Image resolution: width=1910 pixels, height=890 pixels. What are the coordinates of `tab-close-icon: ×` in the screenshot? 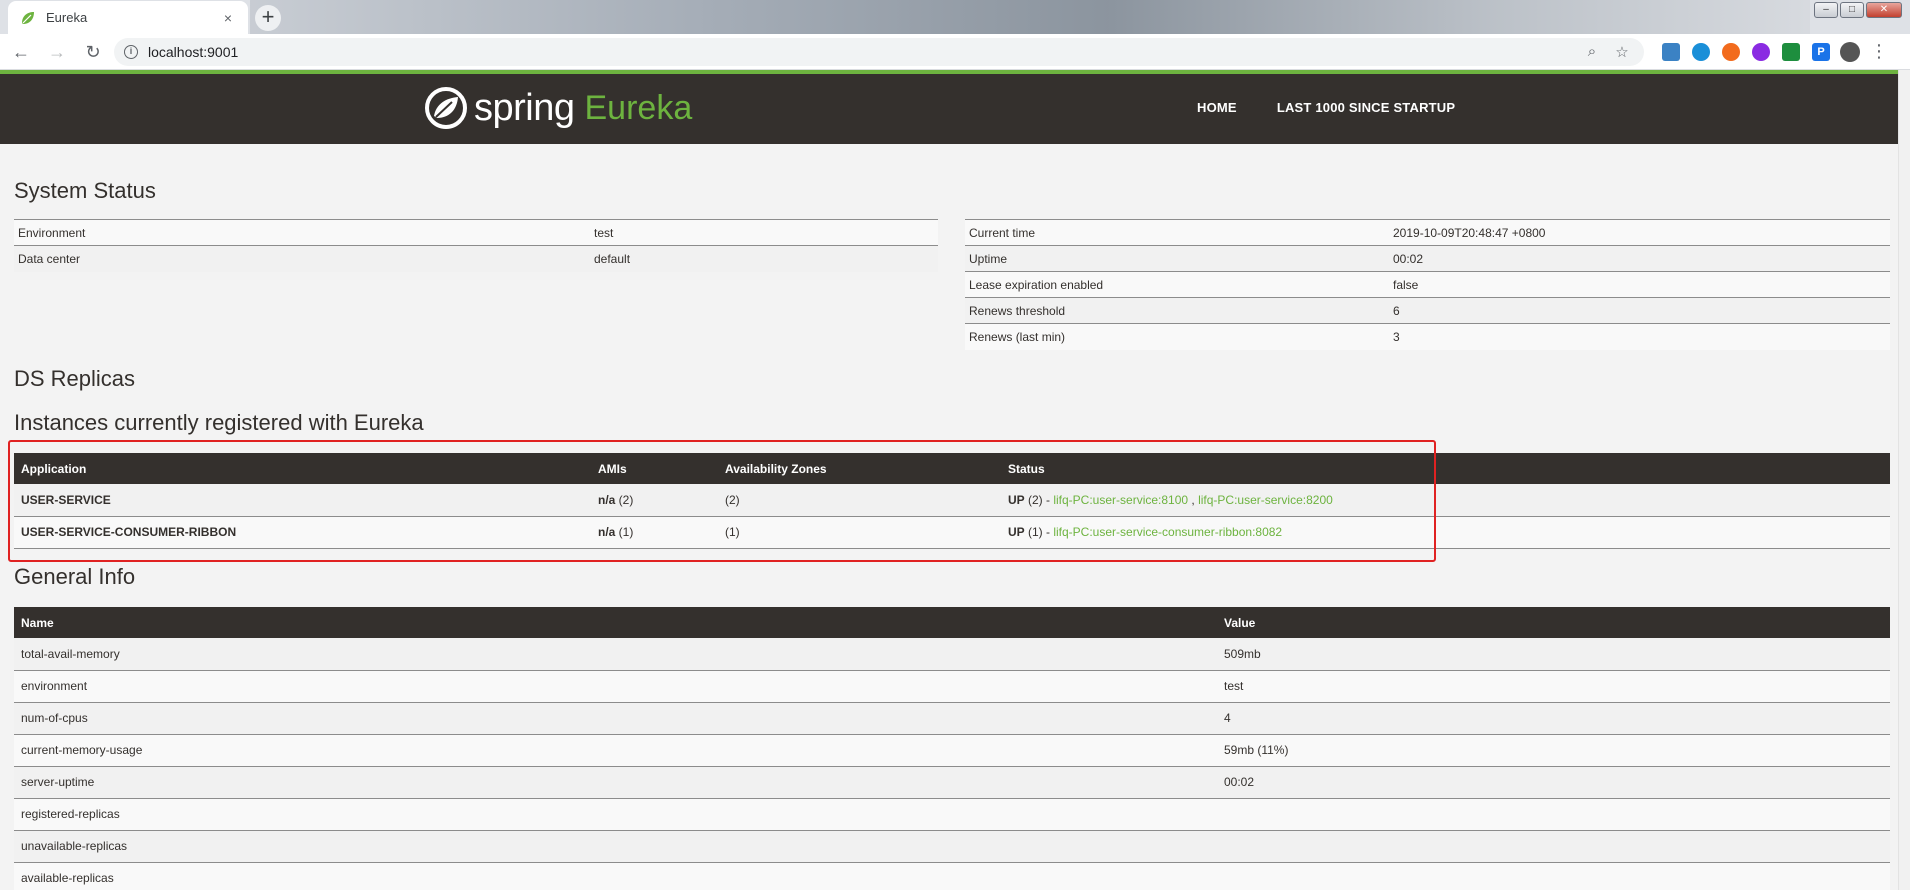 It's located at (228, 18).